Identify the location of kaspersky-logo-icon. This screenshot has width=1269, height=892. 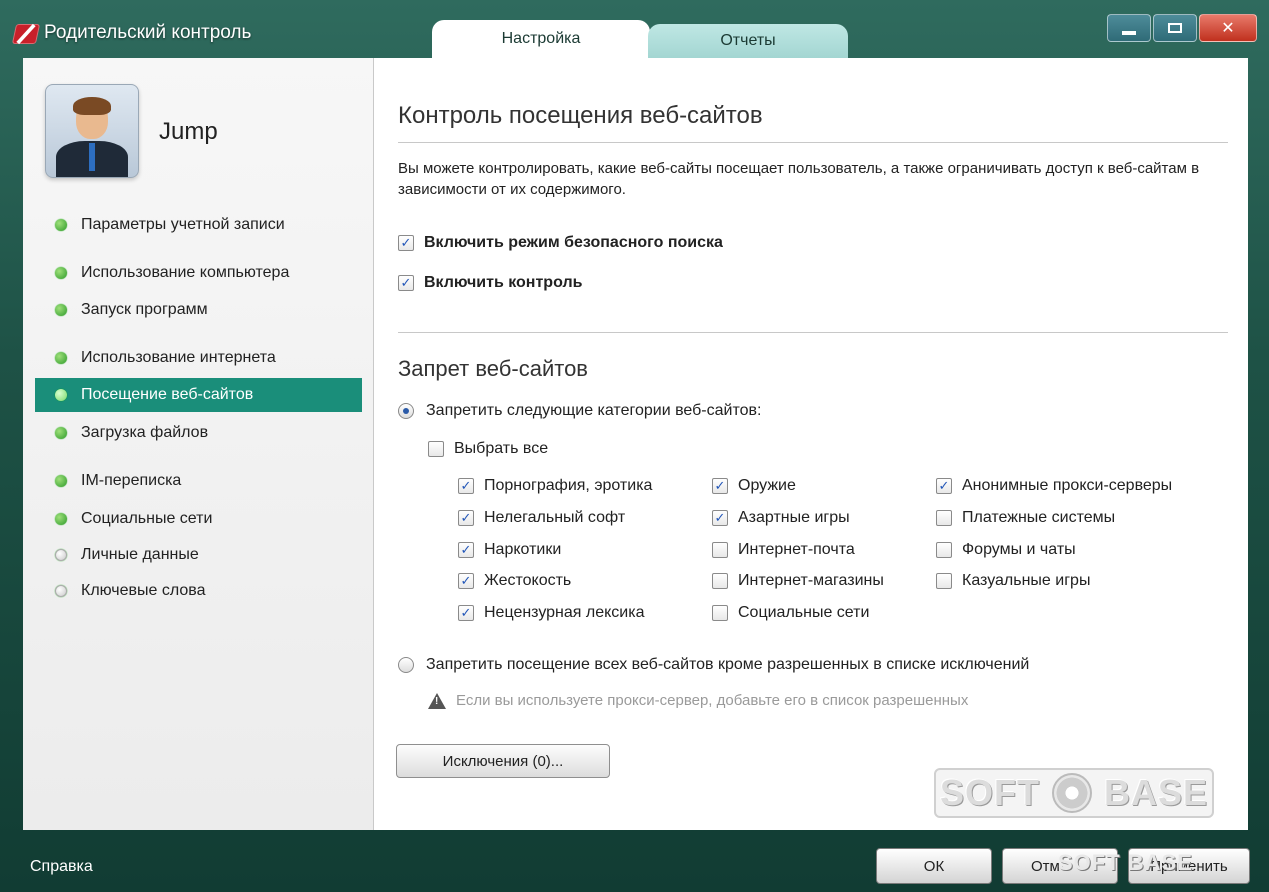
(26, 34).